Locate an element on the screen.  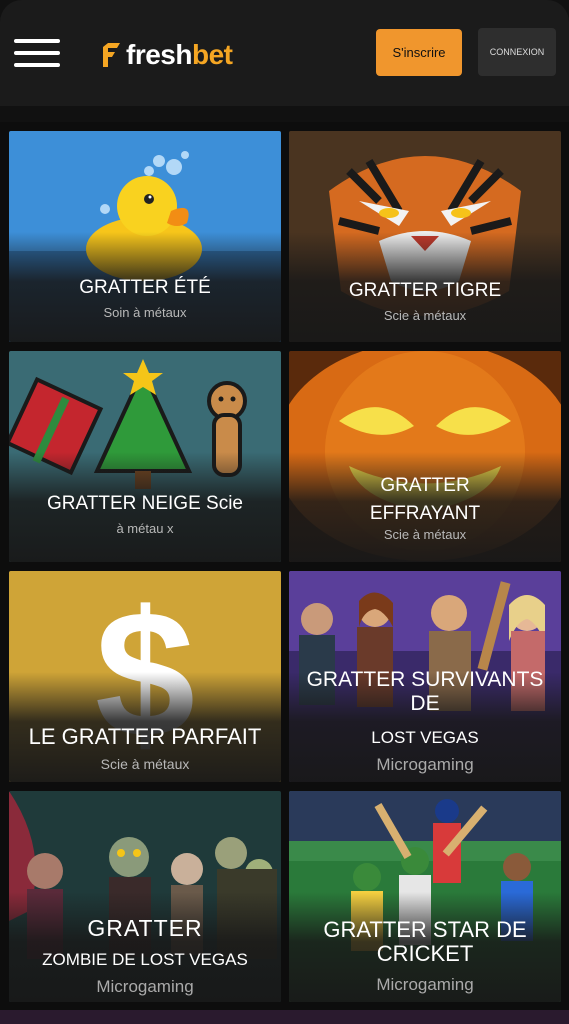
game-tile-gratter-zombie: GRATTER ZOMBIE DE LOST VEGAS Microgaming is located at coordinates (145, 896).